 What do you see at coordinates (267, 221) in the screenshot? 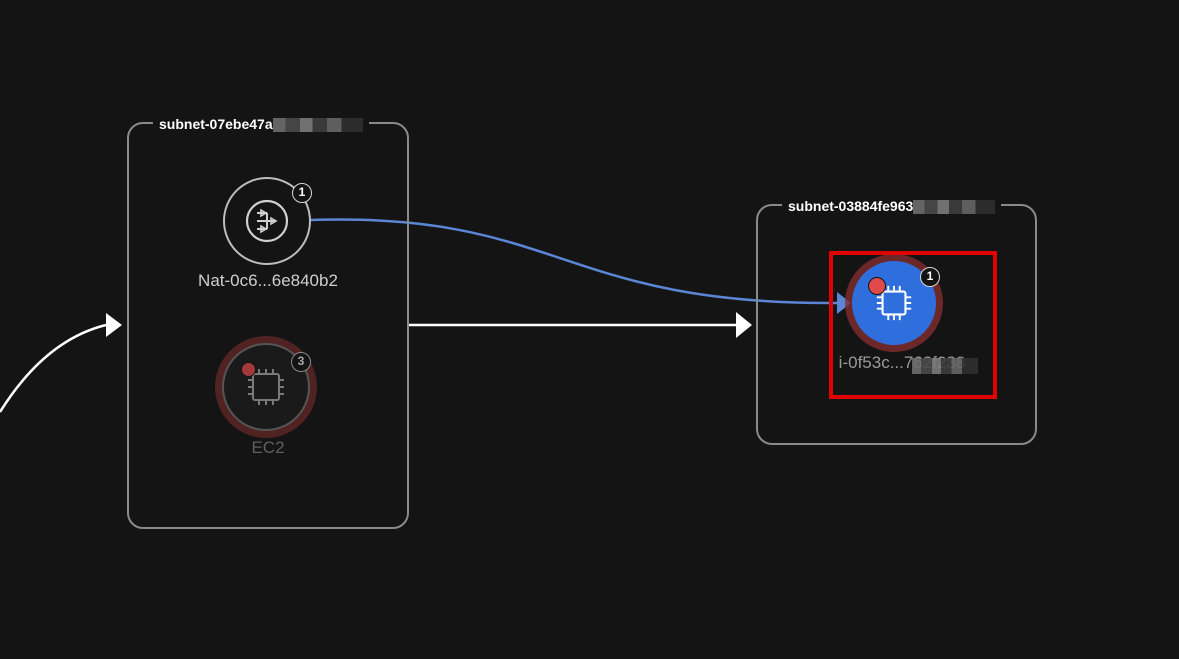
I see `nat-gateway-icon` at bounding box center [267, 221].